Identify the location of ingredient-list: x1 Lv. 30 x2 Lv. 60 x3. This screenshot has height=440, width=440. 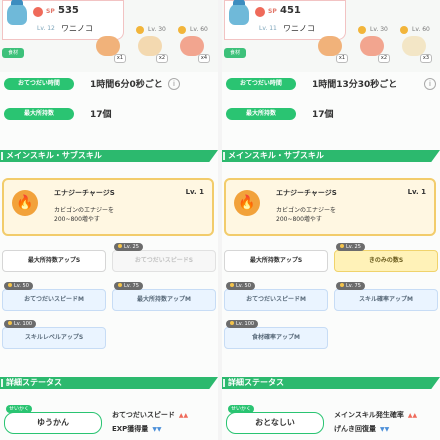
(377, 46).